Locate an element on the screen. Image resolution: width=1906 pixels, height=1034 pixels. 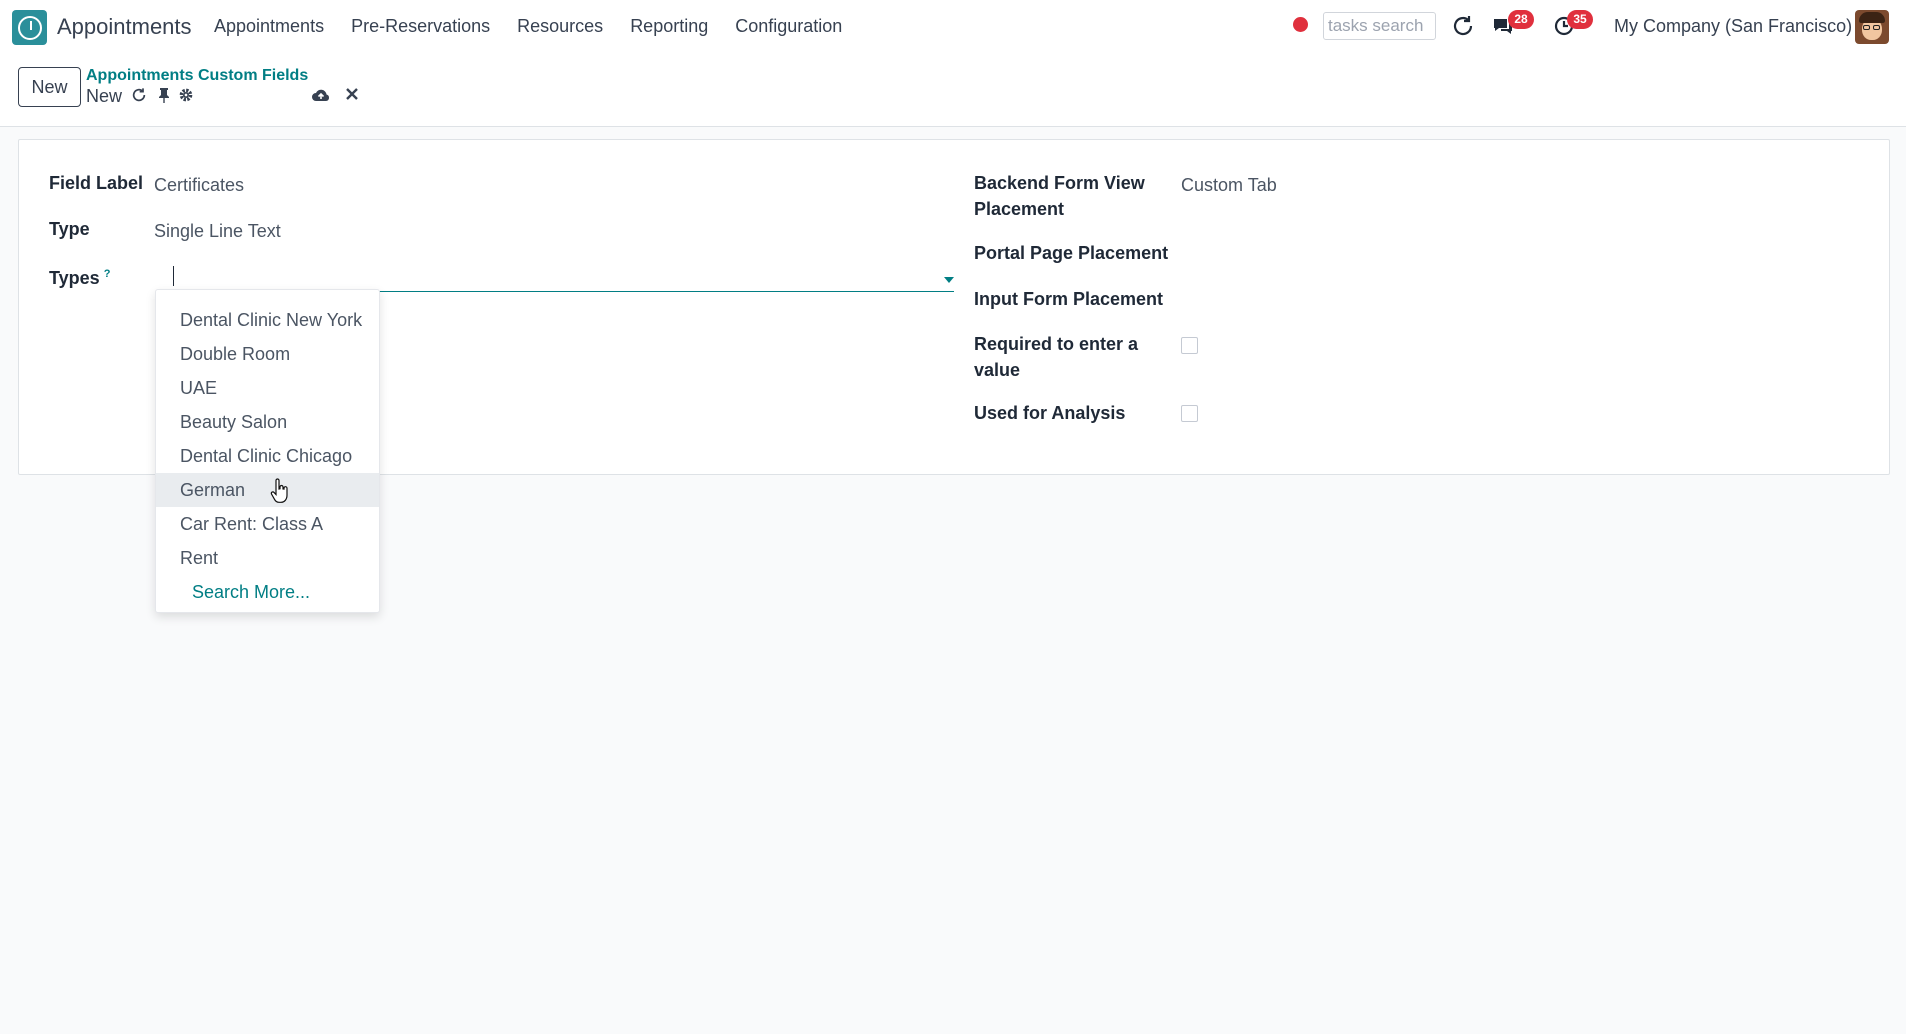
field-label-value: Certificates is located at coordinates (199, 185).